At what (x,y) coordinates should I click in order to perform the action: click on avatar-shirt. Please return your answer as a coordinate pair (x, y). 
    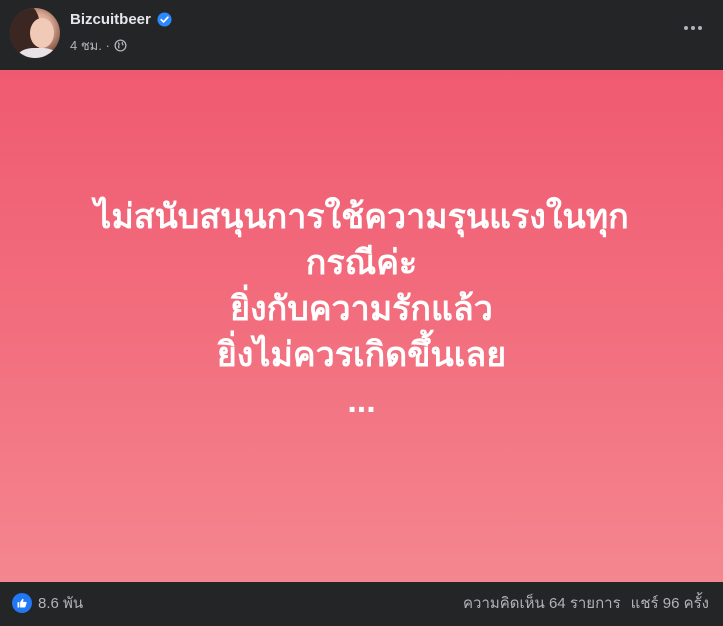
    Looking at the image, I should click on (38, 53).